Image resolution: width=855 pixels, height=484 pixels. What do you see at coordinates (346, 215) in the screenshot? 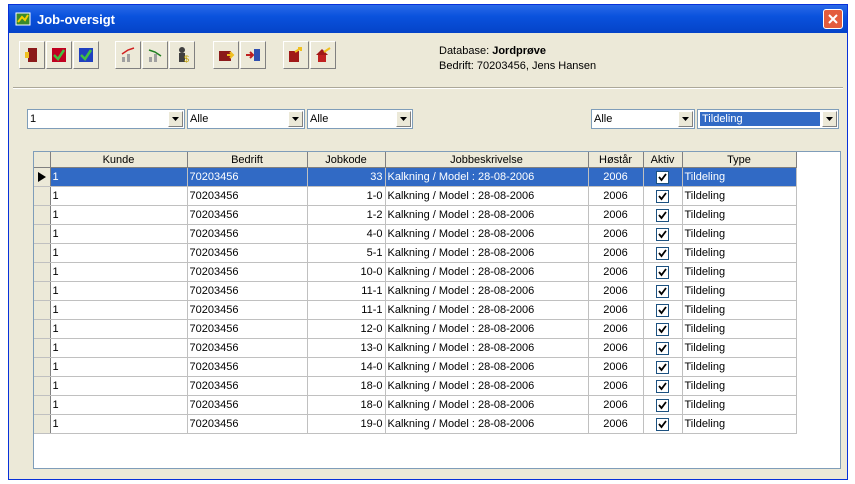
I see `cell-jobkode: 1-2` at bounding box center [346, 215].